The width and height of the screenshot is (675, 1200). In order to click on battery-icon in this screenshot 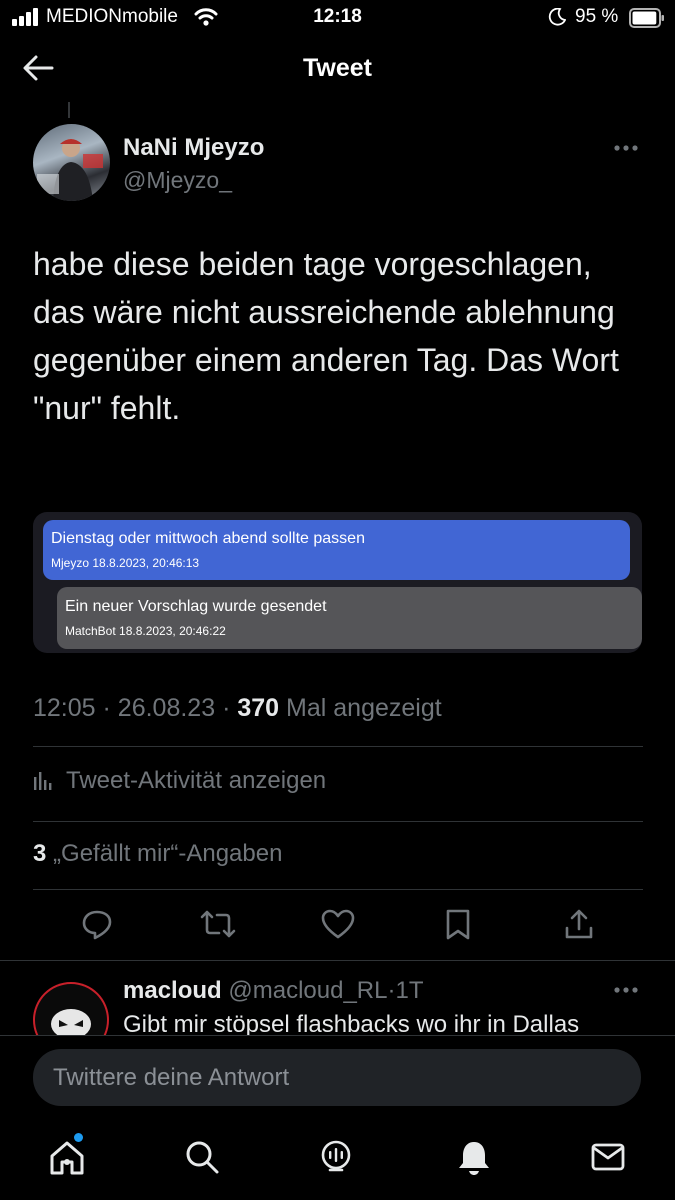, I will do `click(646, 18)`.